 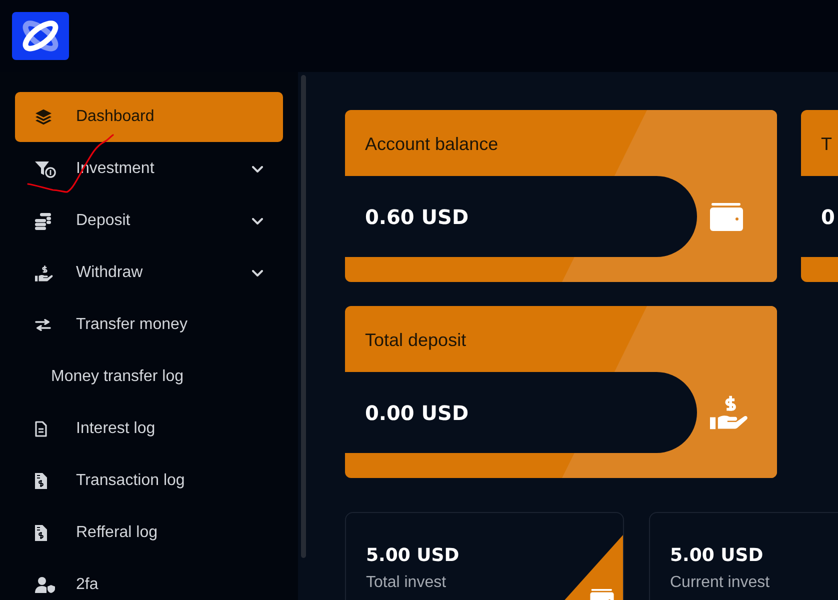 What do you see at coordinates (149, 580) in the screenshot?
I see `sidebar-item: 2fa` at bounding box center [149, 580].